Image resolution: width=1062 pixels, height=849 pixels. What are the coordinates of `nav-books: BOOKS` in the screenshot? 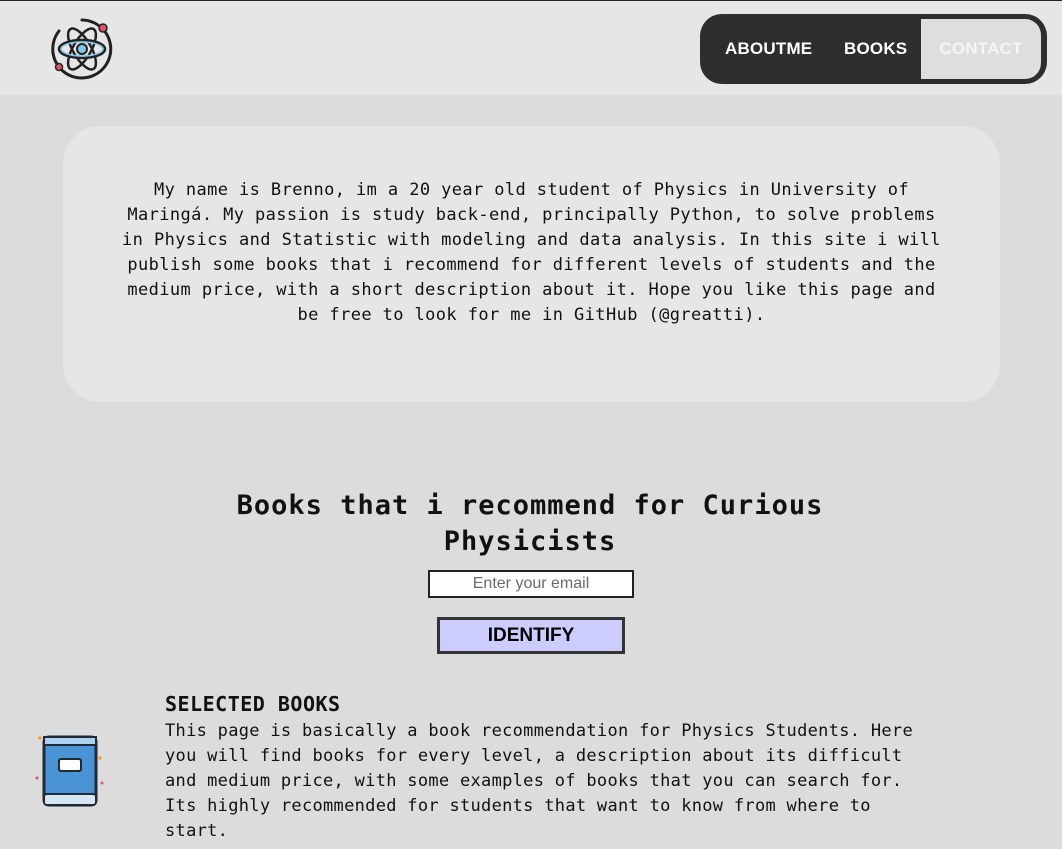 It's located at (875, 49).